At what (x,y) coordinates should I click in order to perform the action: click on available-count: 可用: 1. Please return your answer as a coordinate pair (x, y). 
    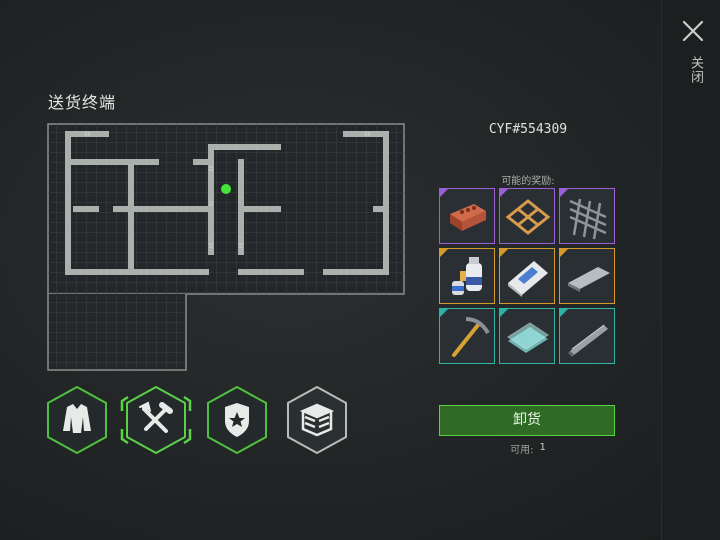
    Looking at the image, I should click on (528, 448).